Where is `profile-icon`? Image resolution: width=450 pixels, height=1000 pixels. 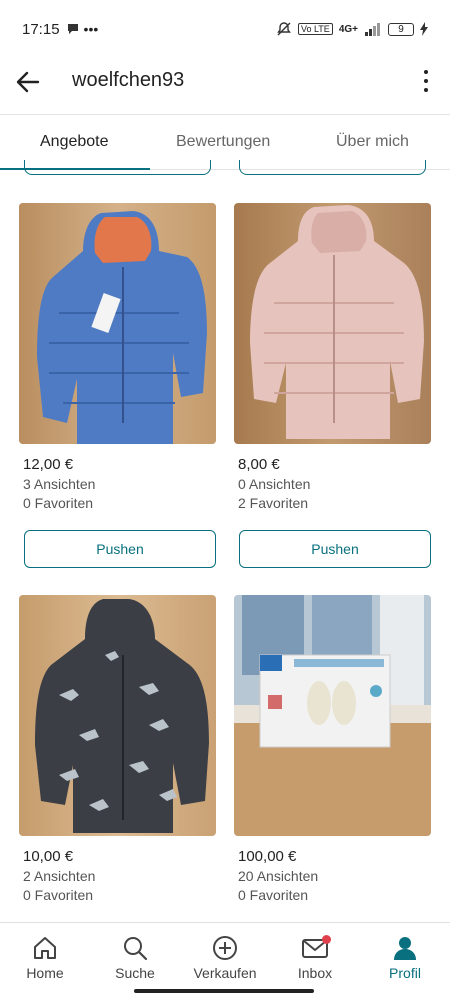
profile-icon is located at coordinates (405, 948).